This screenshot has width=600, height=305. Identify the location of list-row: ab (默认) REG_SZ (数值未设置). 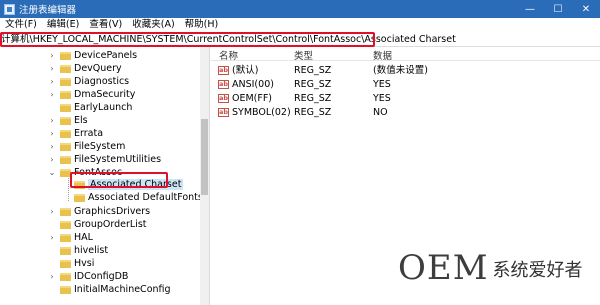
(405, 70).